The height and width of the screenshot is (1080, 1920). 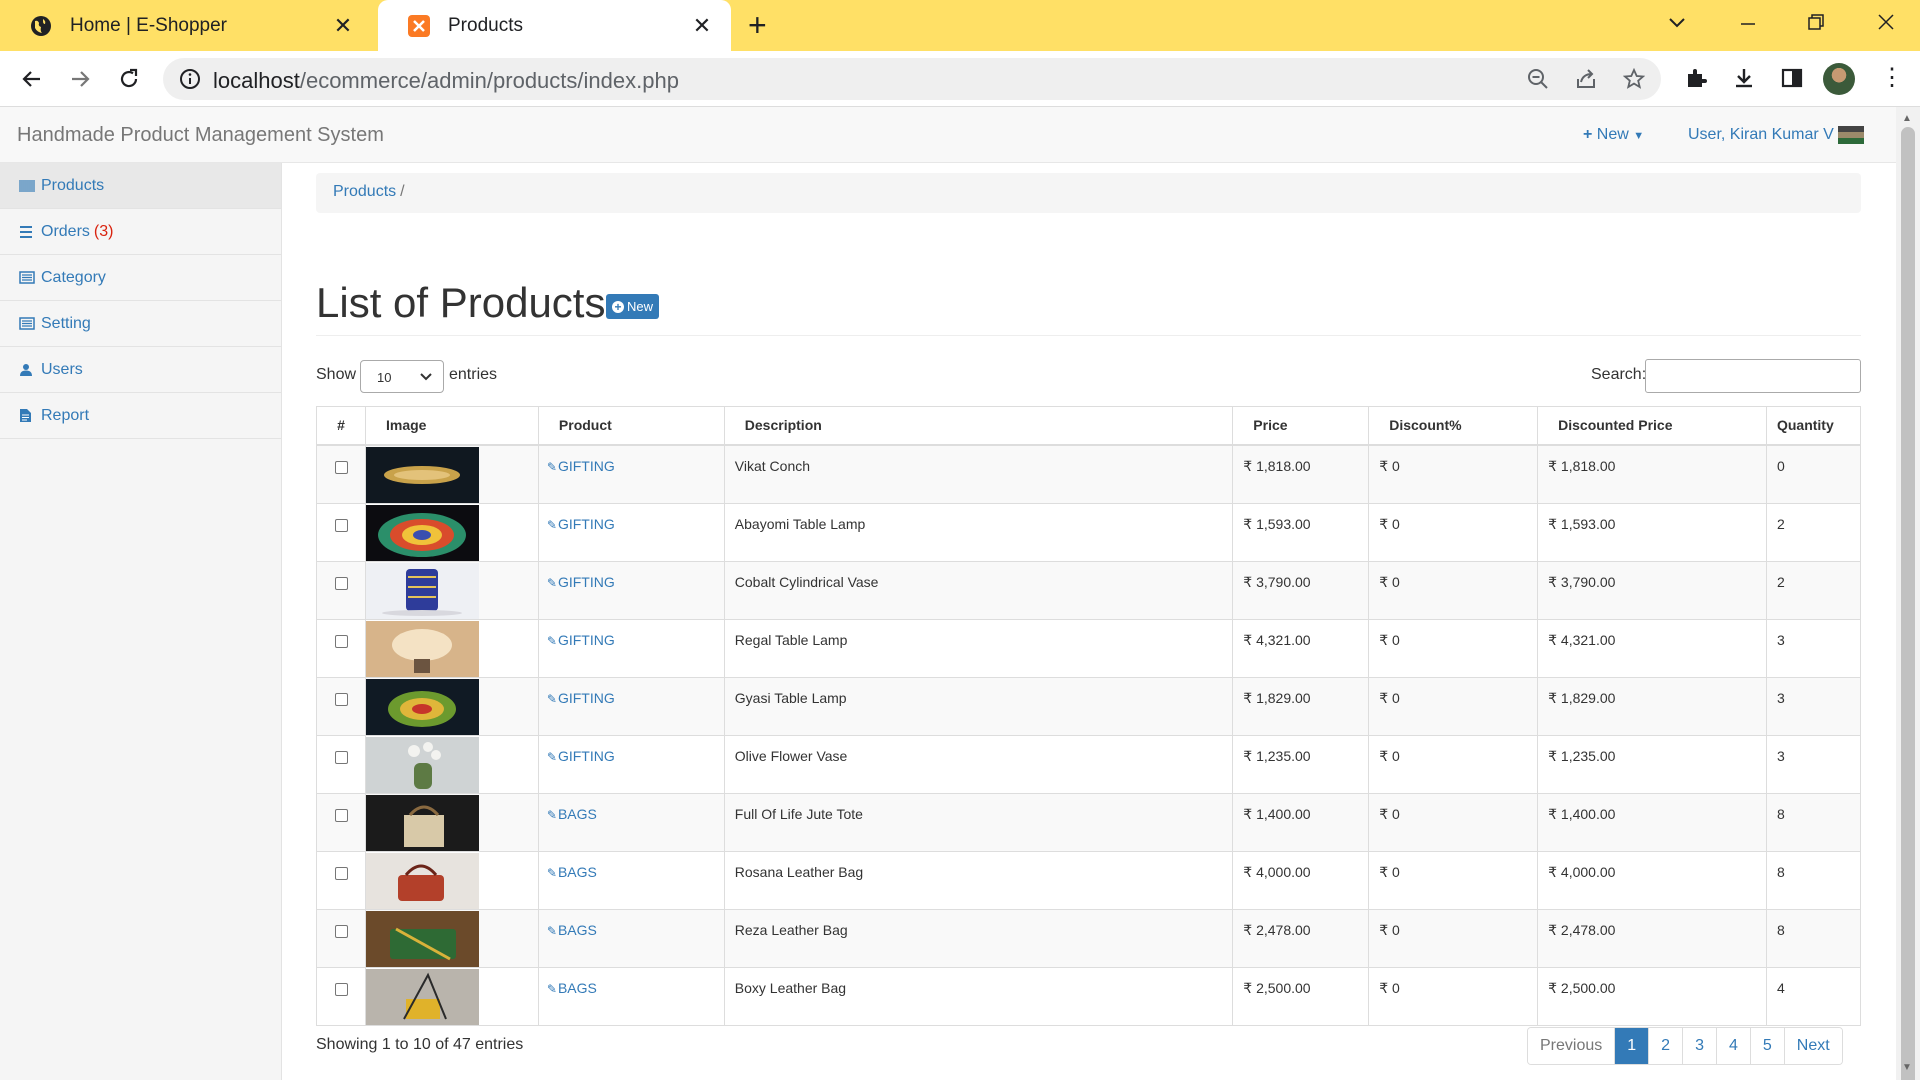 I want to click on pagination-page-2: 2, so click(x=1665, y=1046).